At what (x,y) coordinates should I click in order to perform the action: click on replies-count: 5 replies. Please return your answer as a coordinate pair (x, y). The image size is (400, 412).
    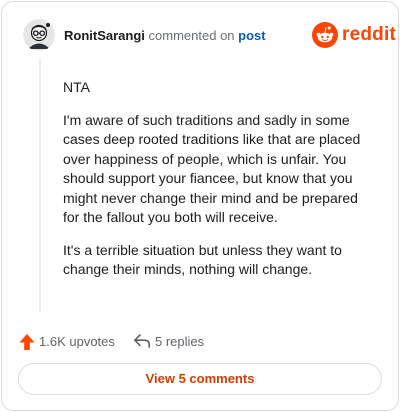
    Looking at the image, I should click on (180, 341).